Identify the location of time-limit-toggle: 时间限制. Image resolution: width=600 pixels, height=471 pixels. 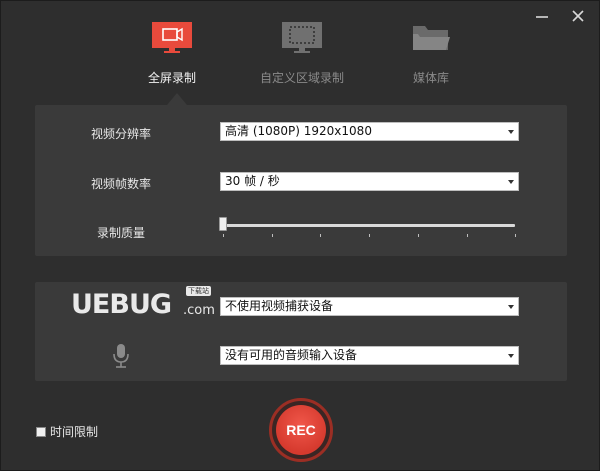
(67, 431).